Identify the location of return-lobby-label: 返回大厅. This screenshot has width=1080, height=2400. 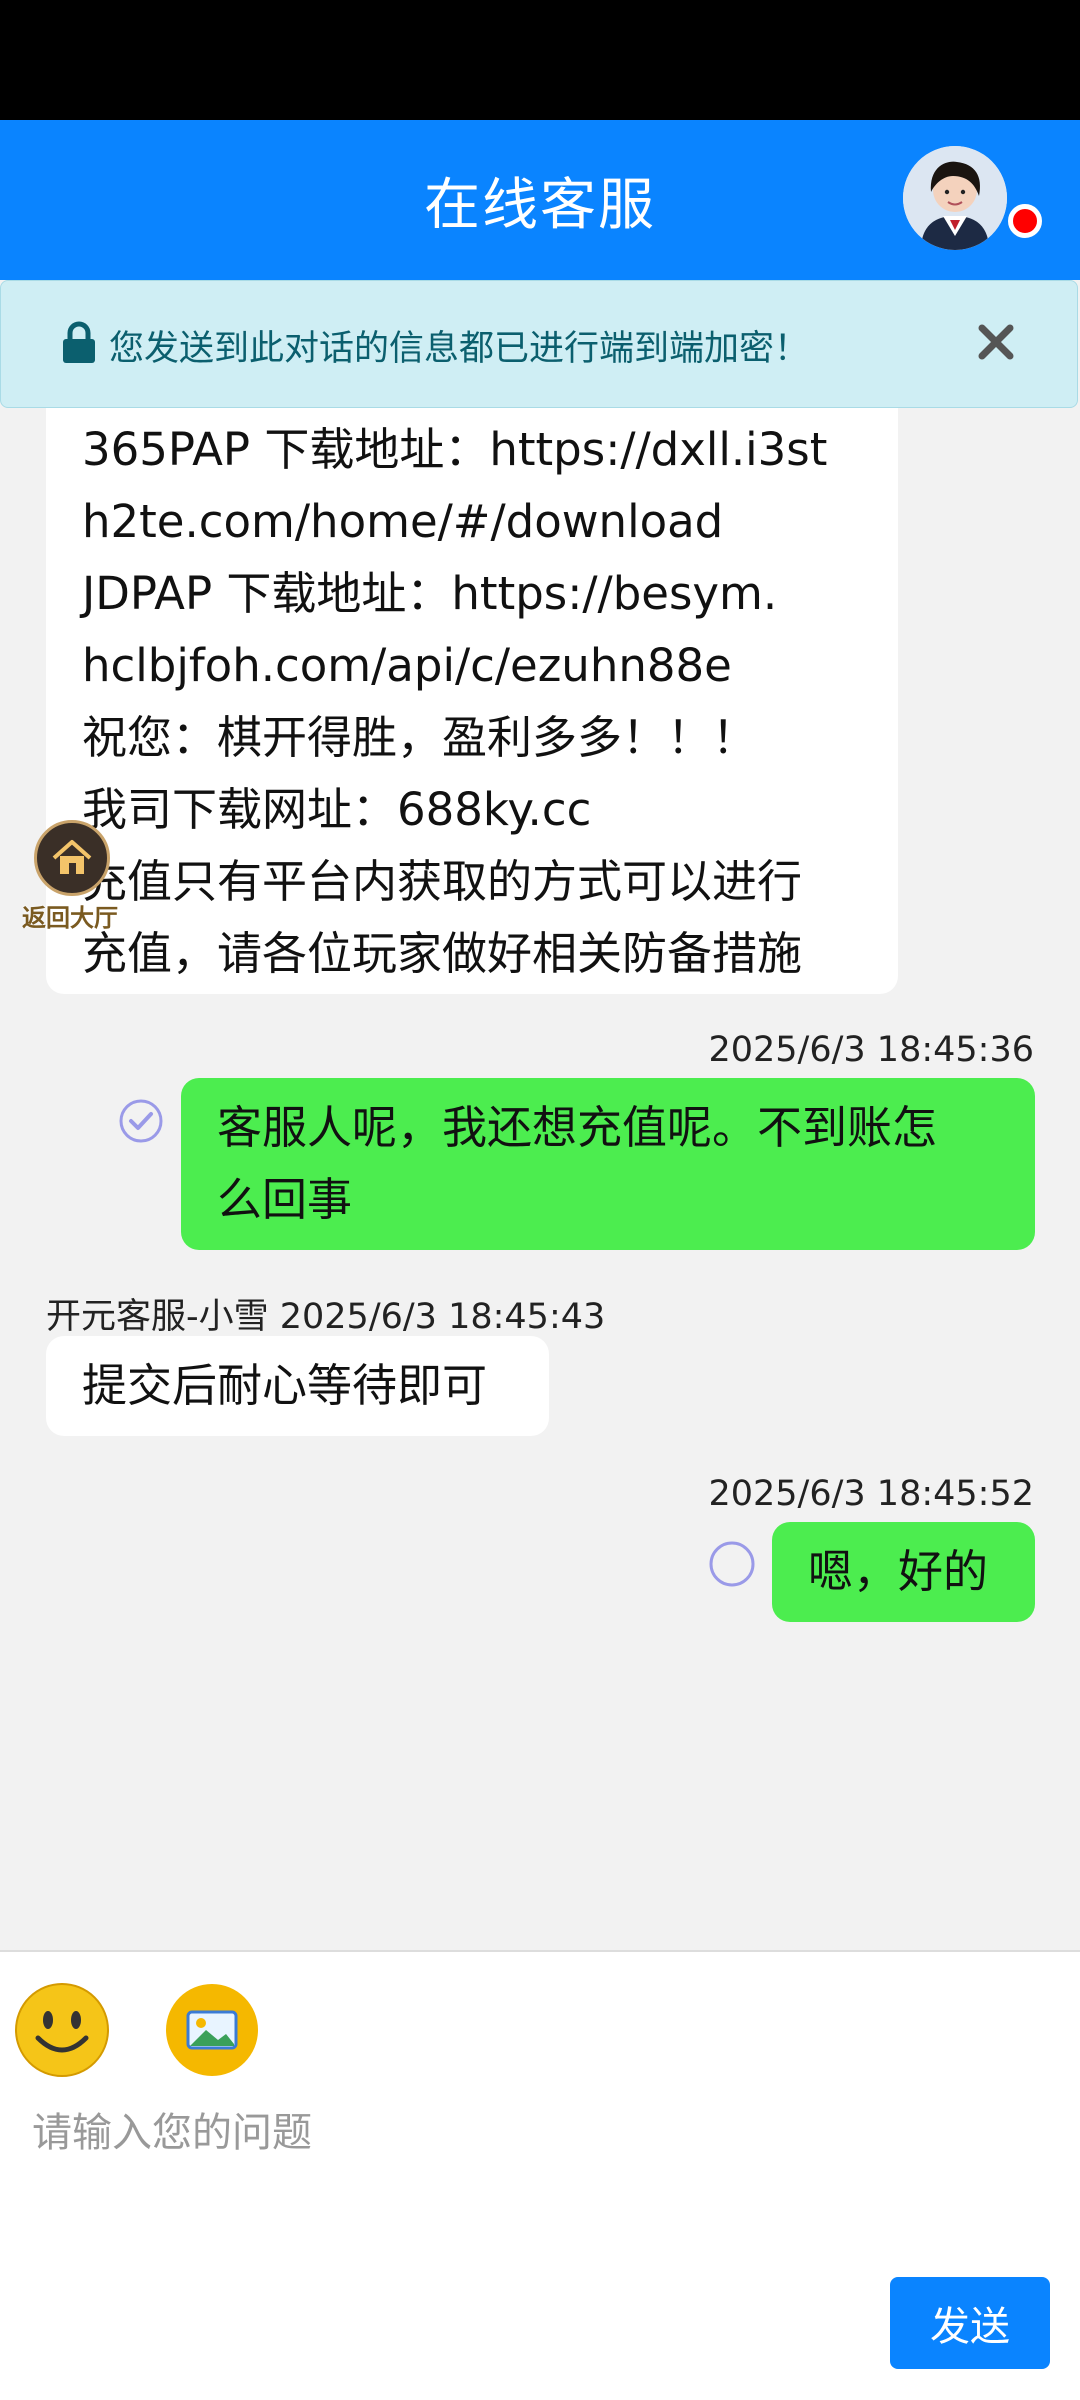
(70, 918).